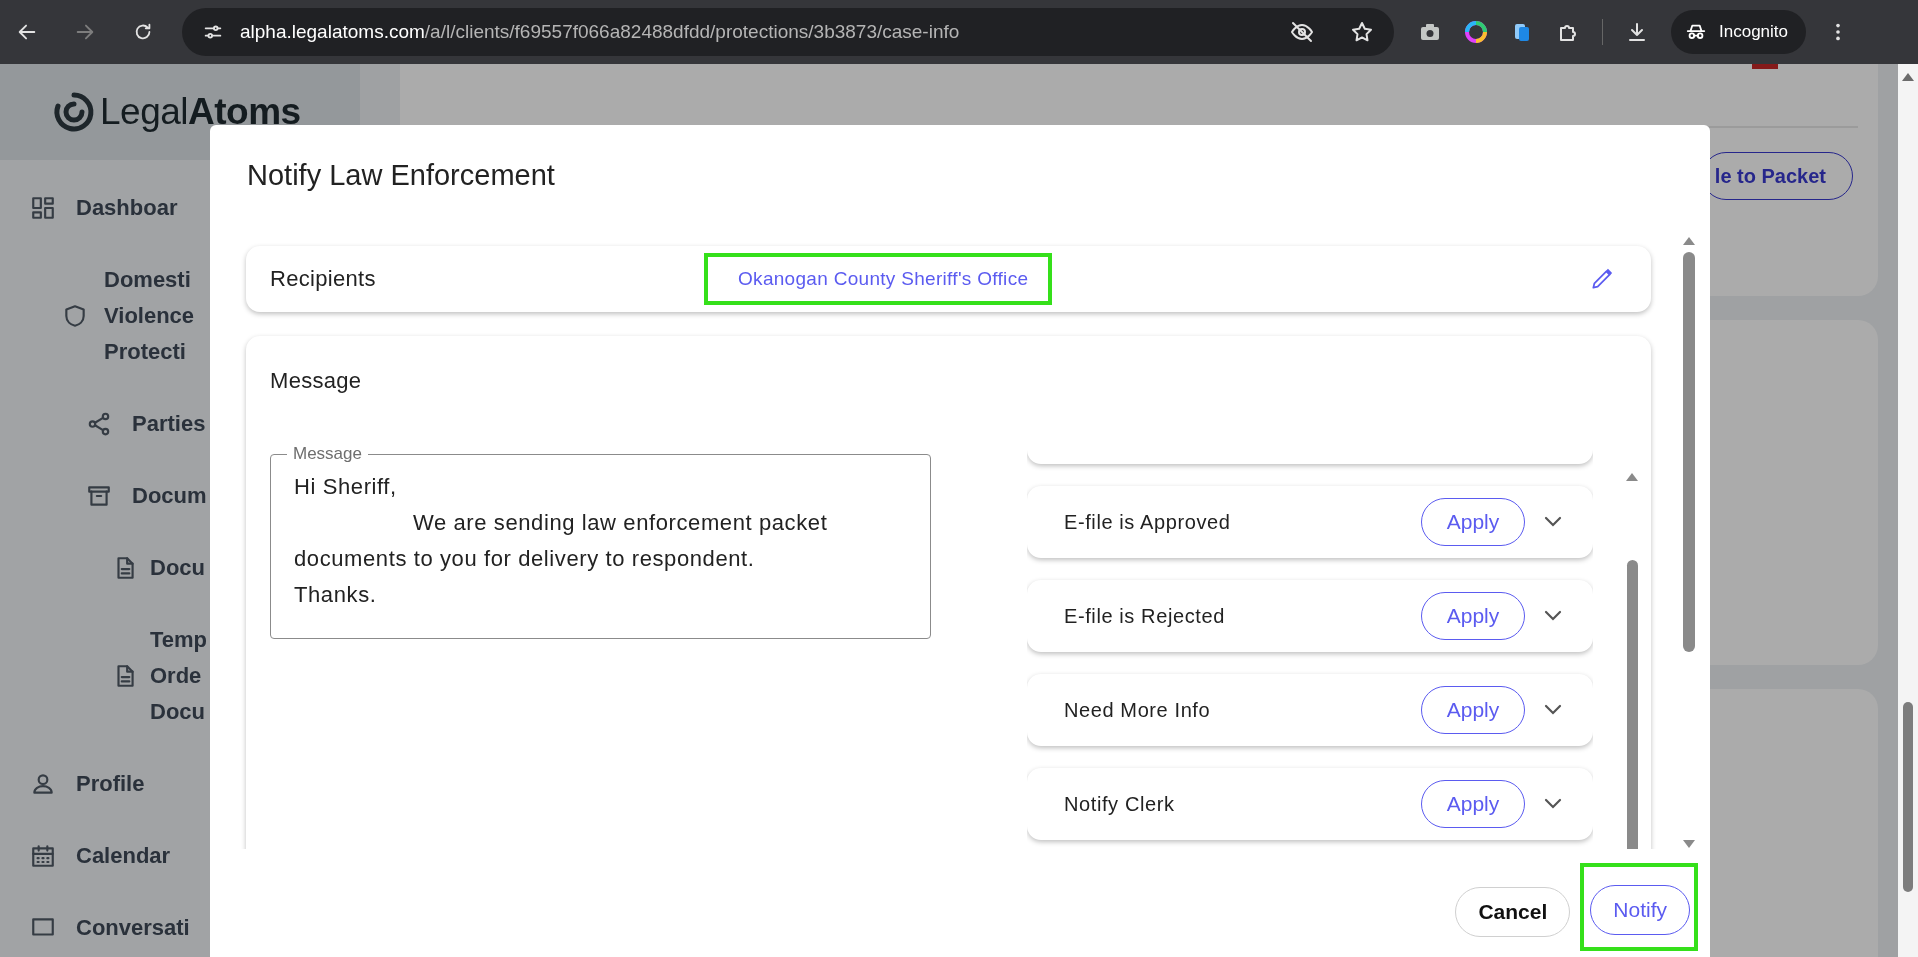  Describe the element at coordinates (1602, 279) in the screenshot. I see `pencil-icon` at that location.